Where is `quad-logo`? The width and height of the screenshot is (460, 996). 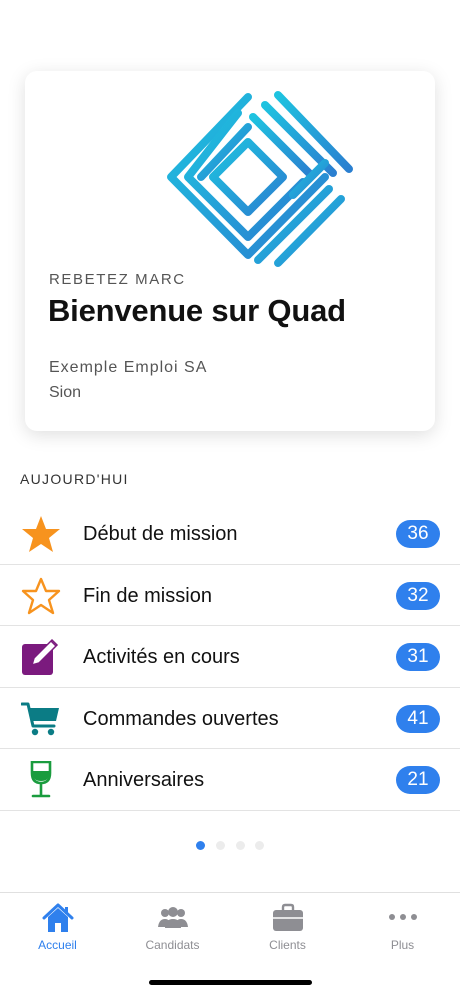
quad-logo is located at coordinates (260, 179).